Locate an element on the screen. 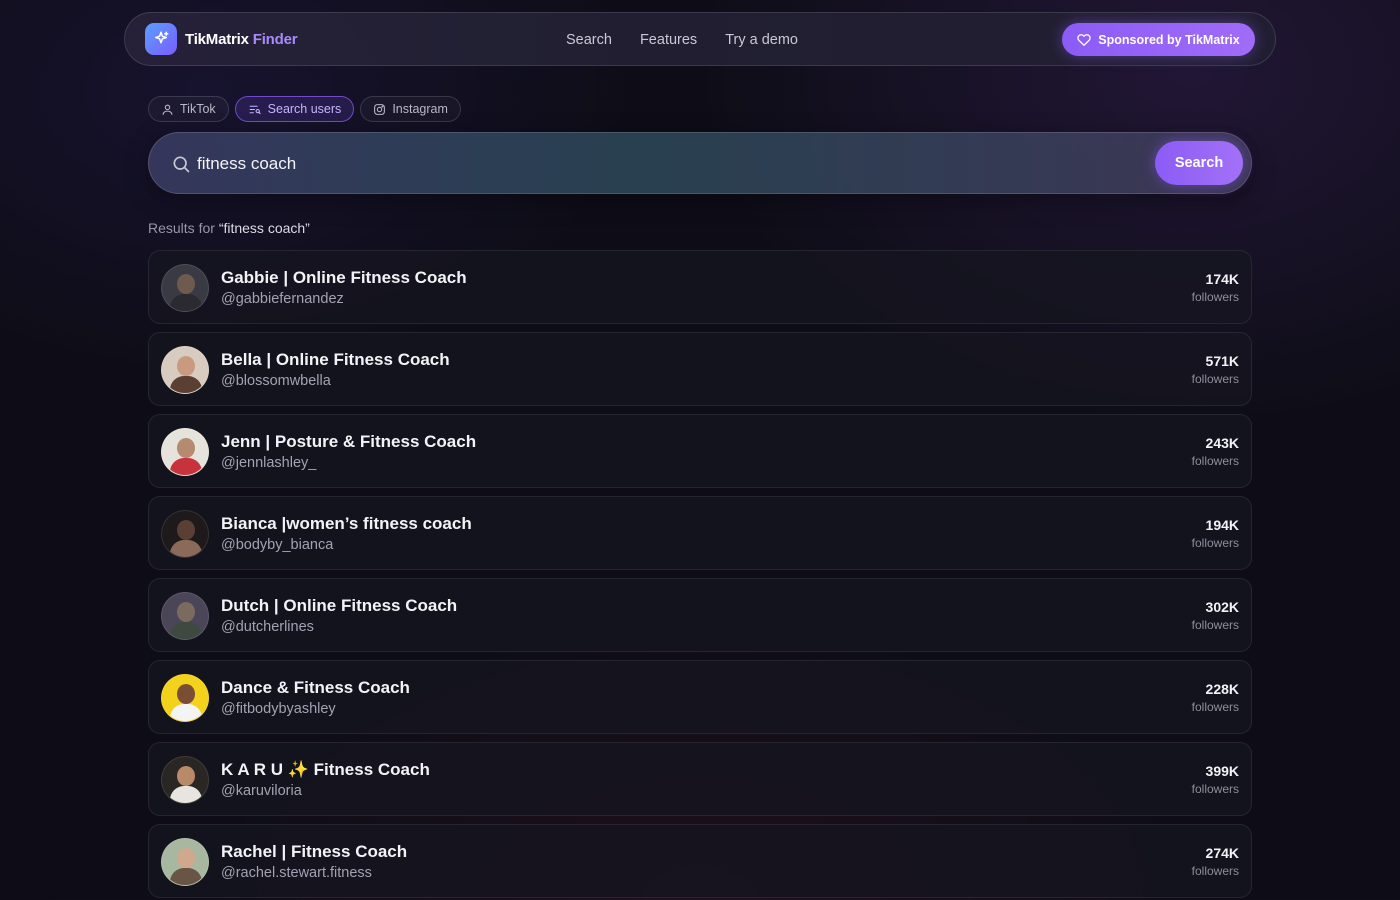  platform-tabs: TikTok Search users Instagram is located at coordinates (307, 109).